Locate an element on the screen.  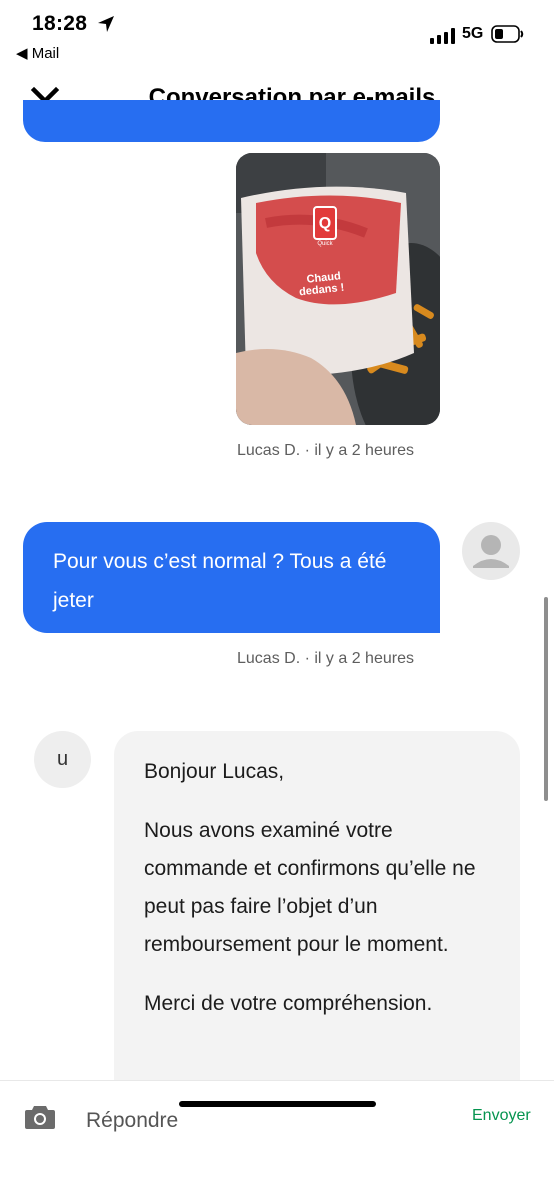
status-time: 18:28 is located at coordinates (60, 23).